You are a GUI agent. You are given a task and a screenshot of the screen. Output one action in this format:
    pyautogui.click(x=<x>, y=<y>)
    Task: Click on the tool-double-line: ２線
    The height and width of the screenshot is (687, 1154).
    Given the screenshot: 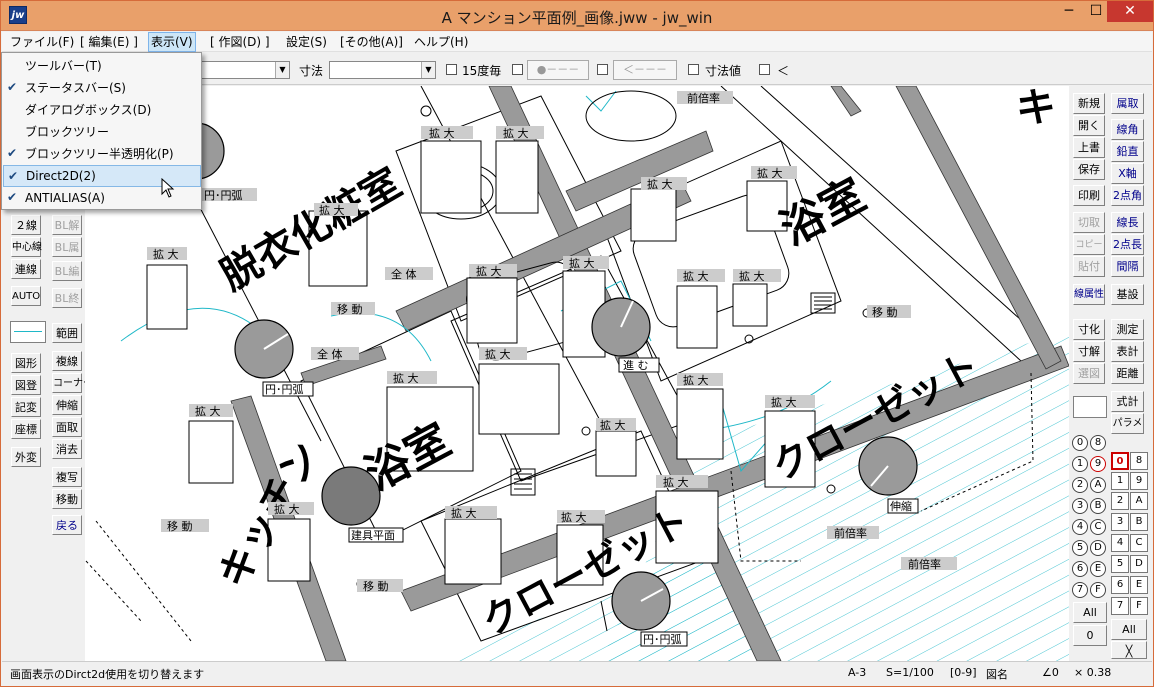 What is the action you would take?
    pyautogui.click(x=26, y=225)
    